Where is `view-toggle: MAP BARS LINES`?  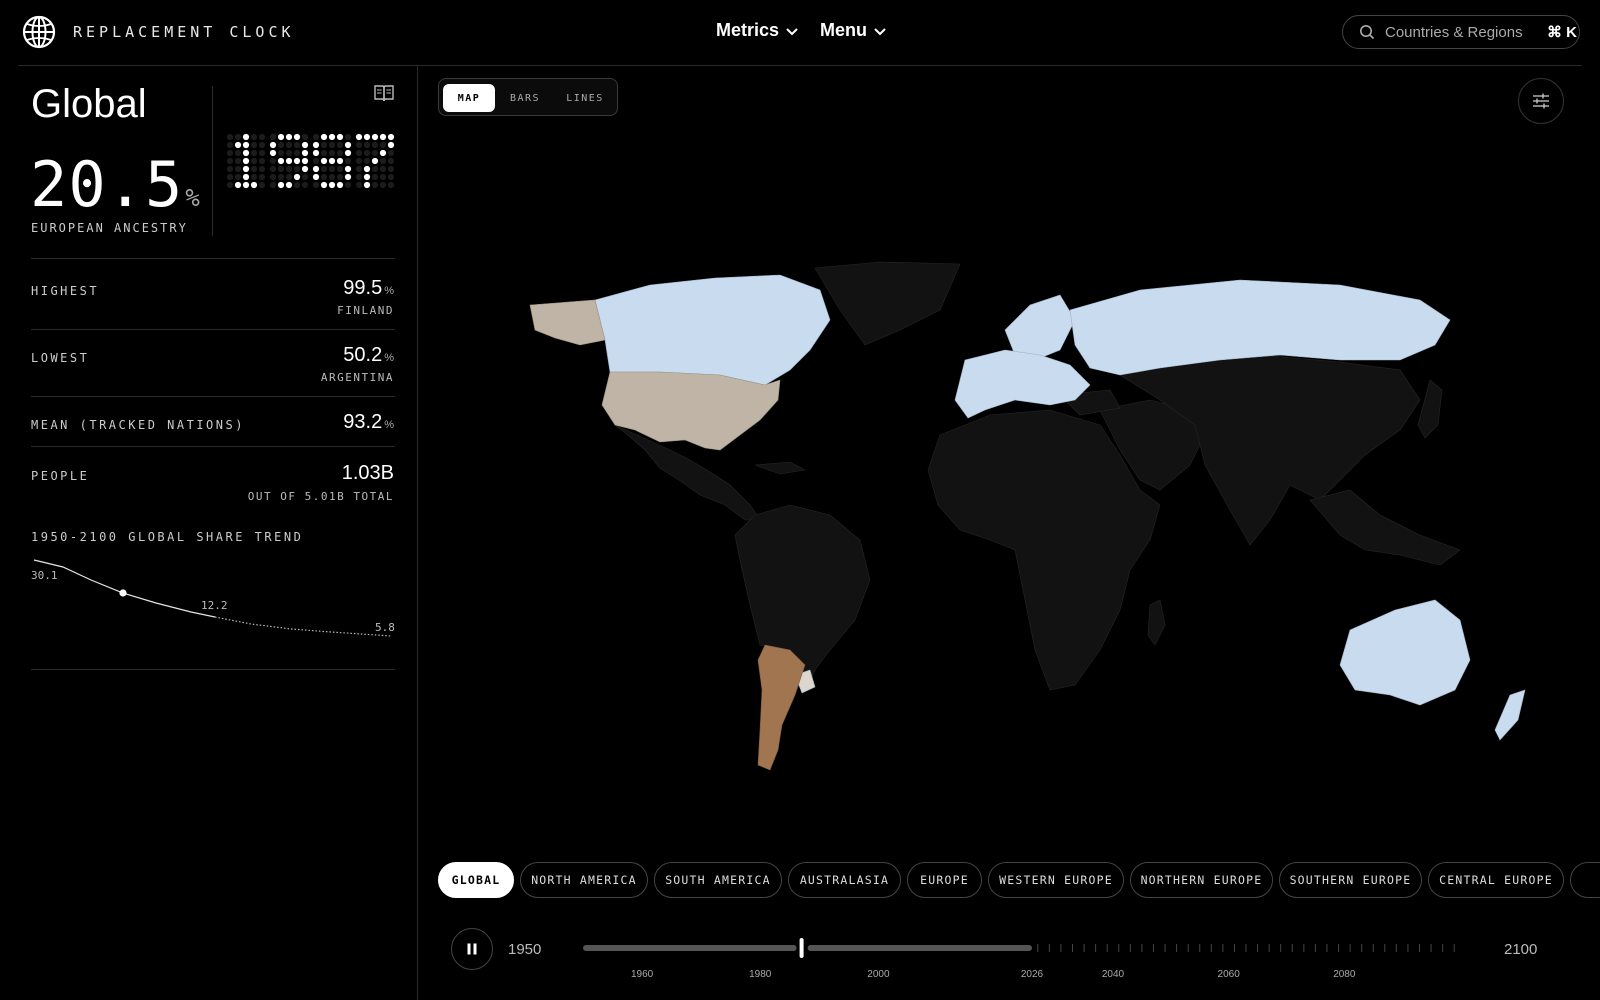 view-toggle: MAP BARS LINES is located at coordinates (528, 97).